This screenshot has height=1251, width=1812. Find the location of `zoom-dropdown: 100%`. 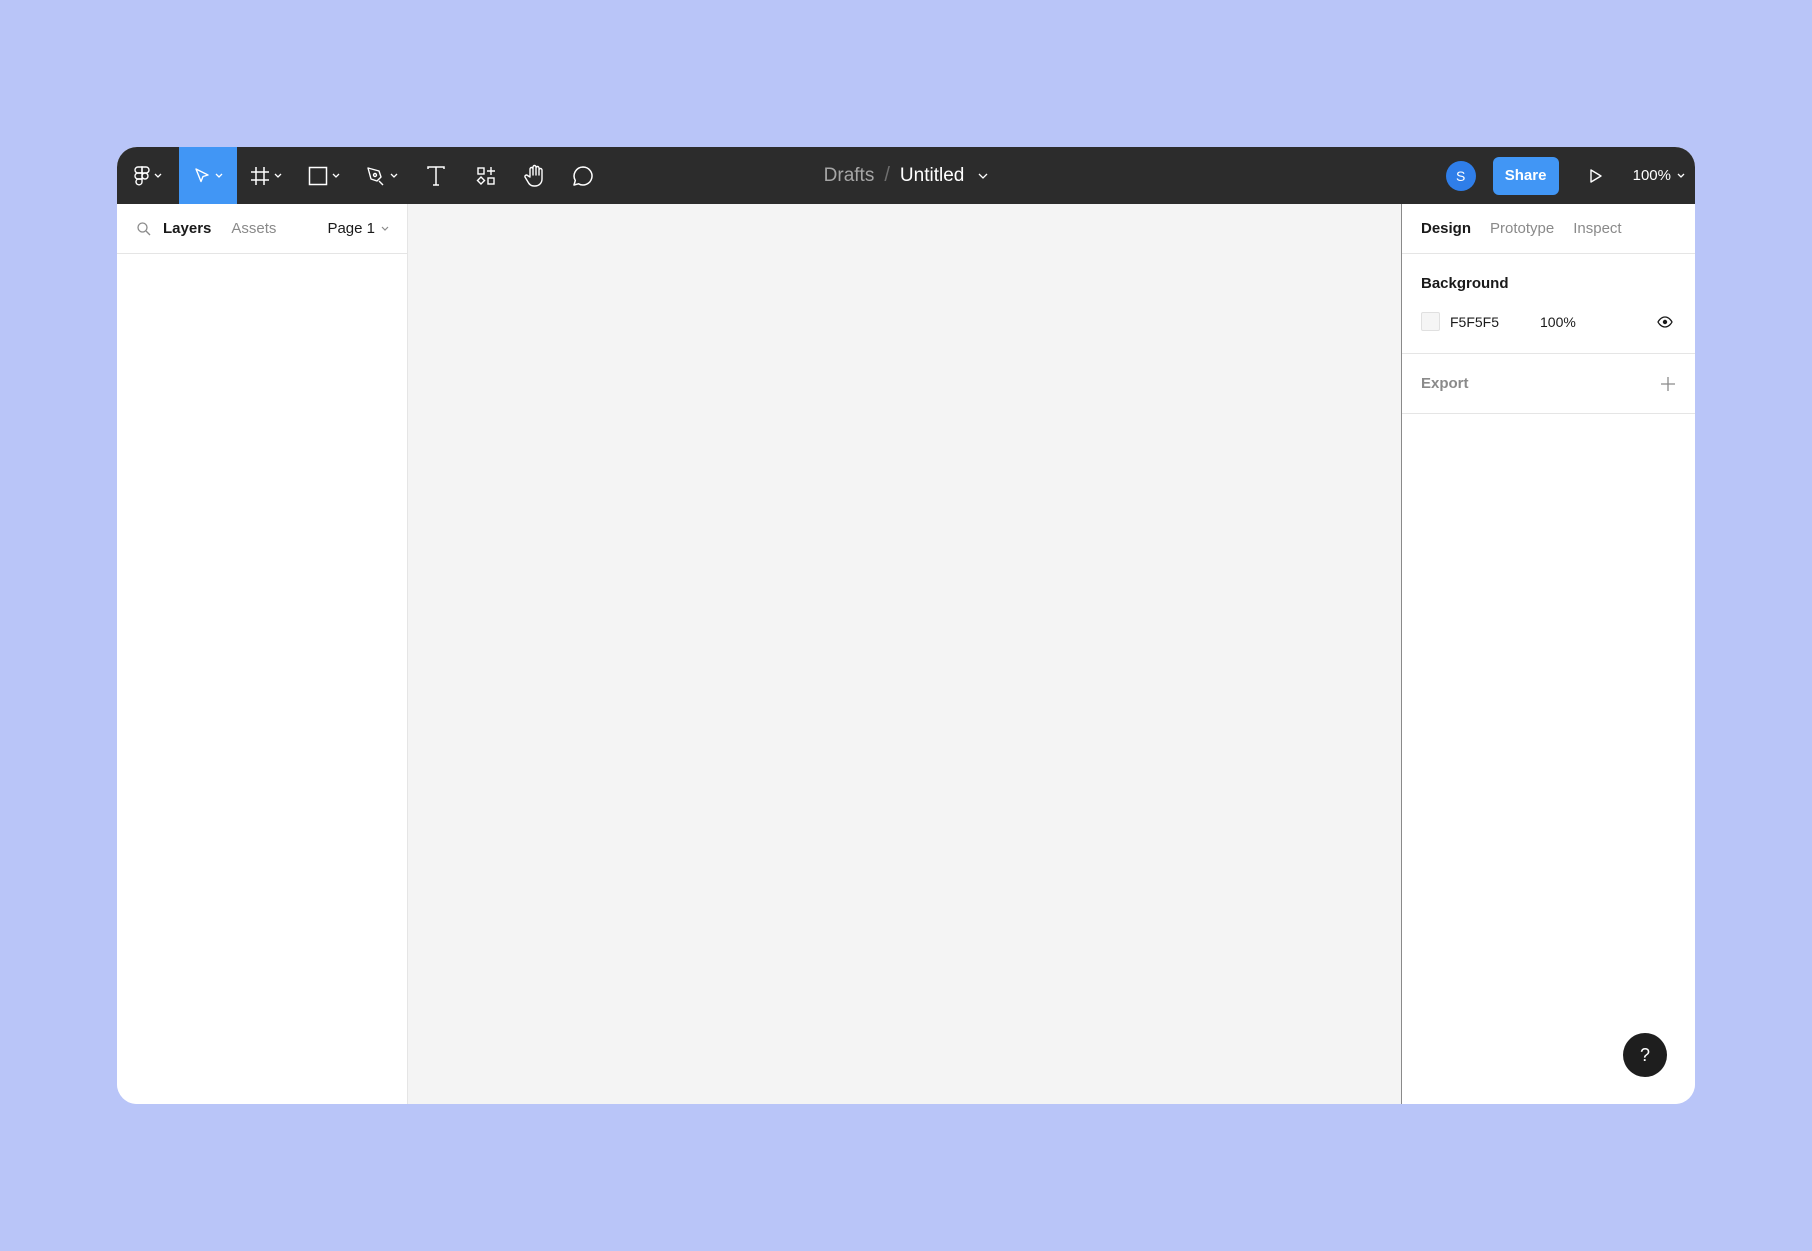

zoom-dropdown: 100% is located at coordinates (1659, 175).